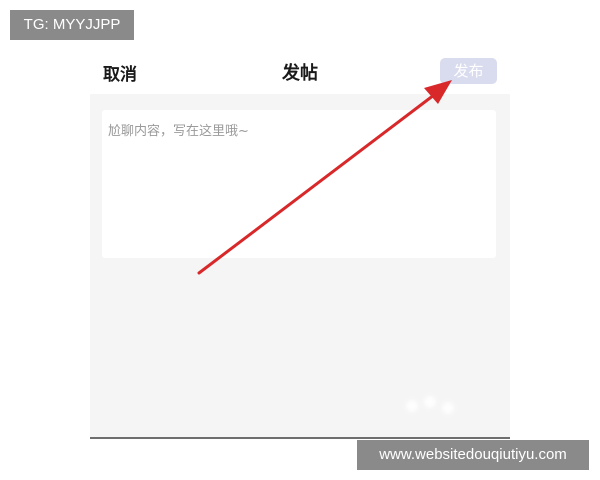  What do you see at coordinates (468, 71) in the screenshot?
I see `publish-button: 发布` at bounding box center [468, 71].